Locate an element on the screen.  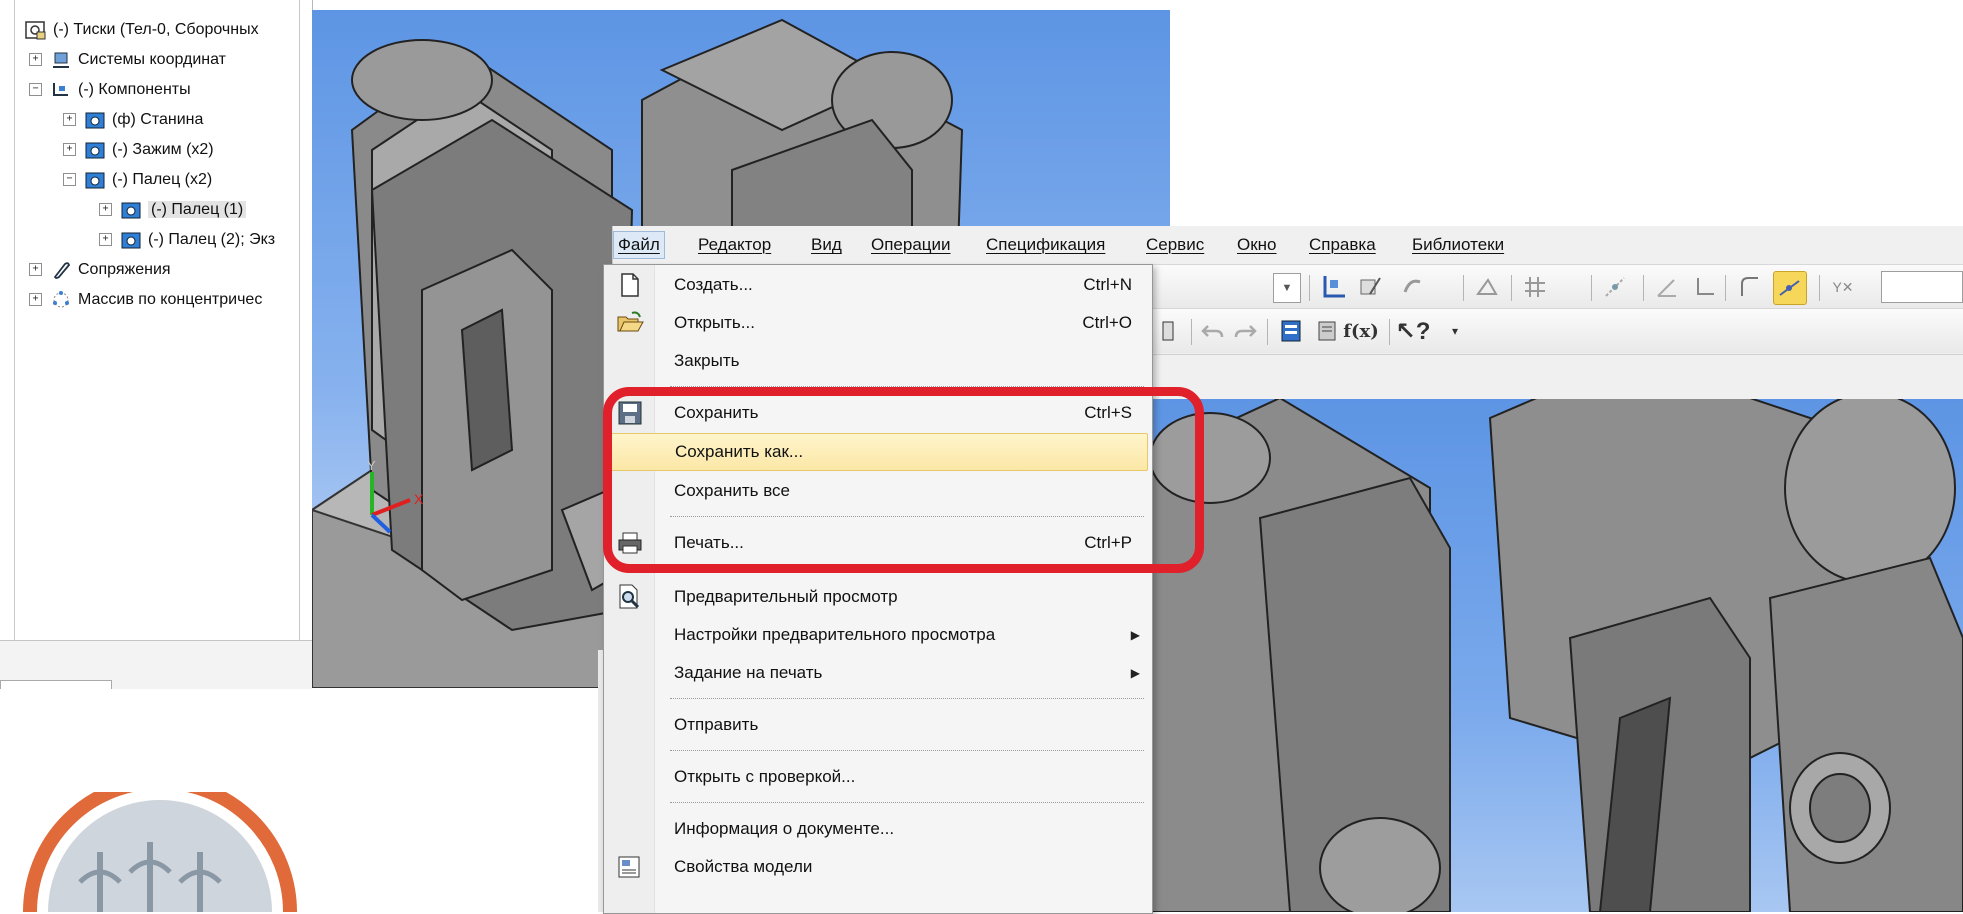
components-icon is located at coordinates (60, 89).